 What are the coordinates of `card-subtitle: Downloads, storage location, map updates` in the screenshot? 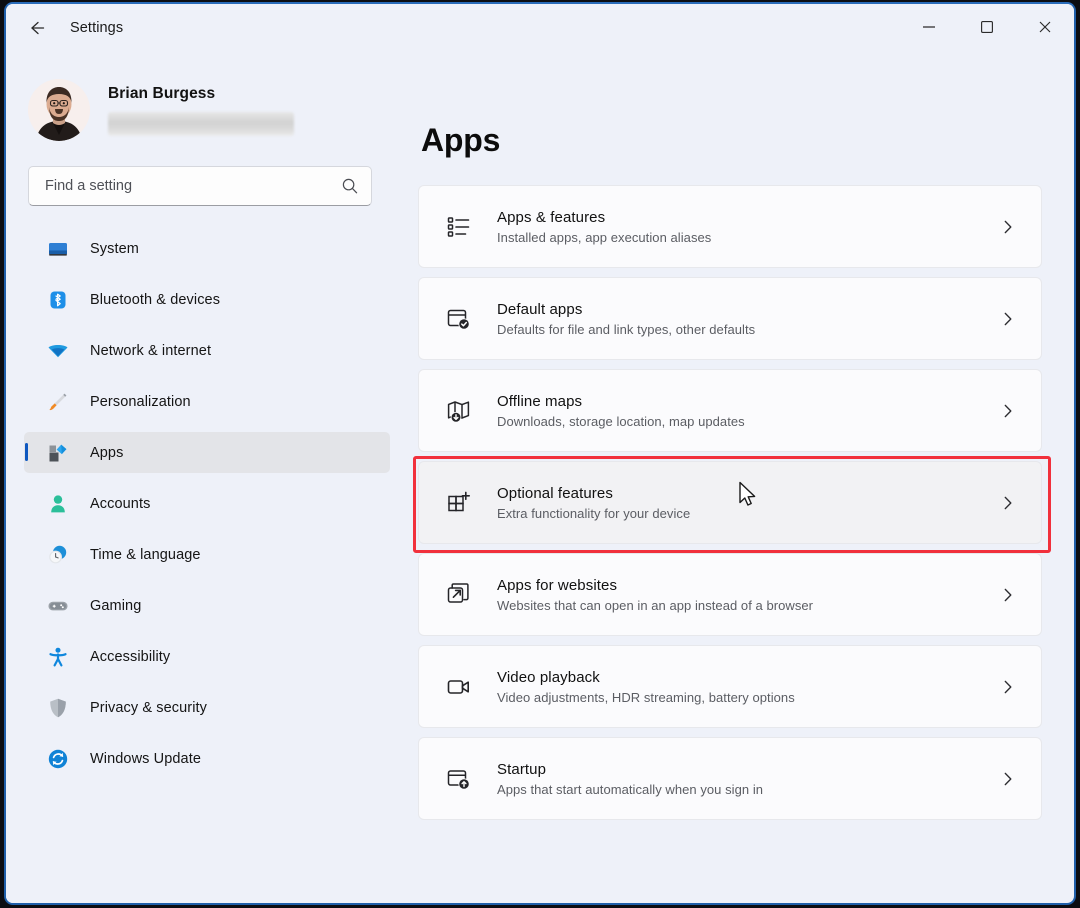 It's located at (621, 421).